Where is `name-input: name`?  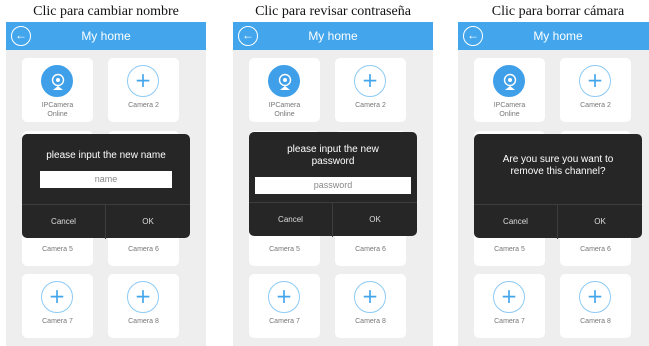 name-input: name is located at coordinates (106, 179).